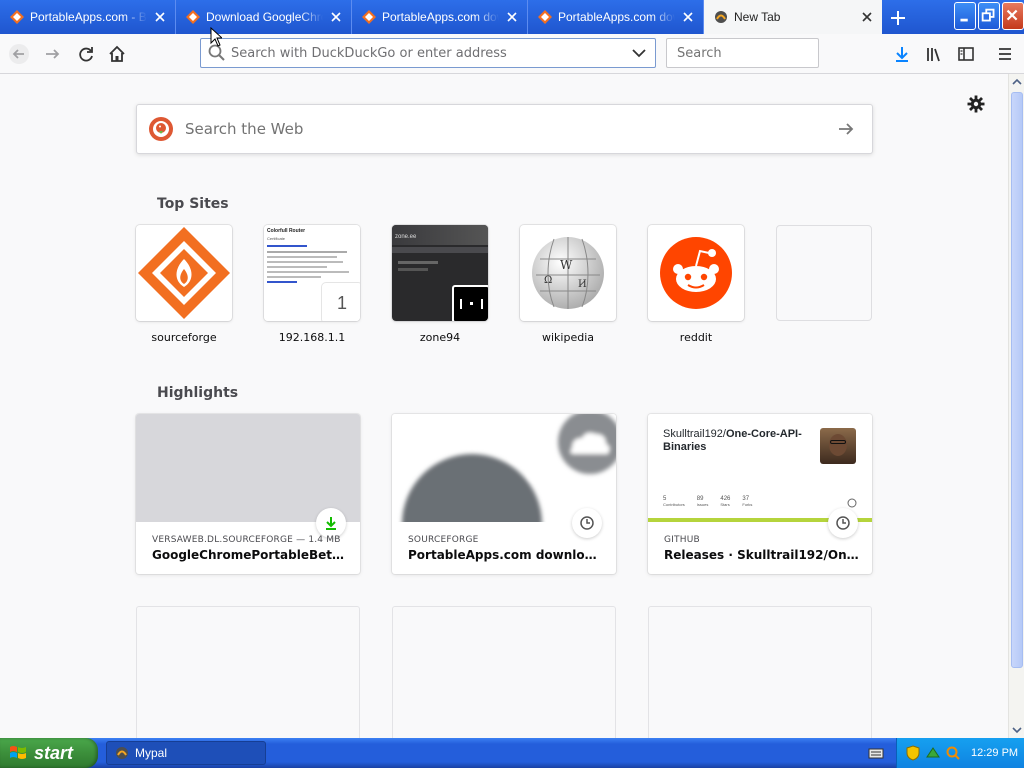 This screenshot has height=768, width=1024. Describe the element at coordinates (933, 753) in the screenshot. I see `network-icon` at that location.